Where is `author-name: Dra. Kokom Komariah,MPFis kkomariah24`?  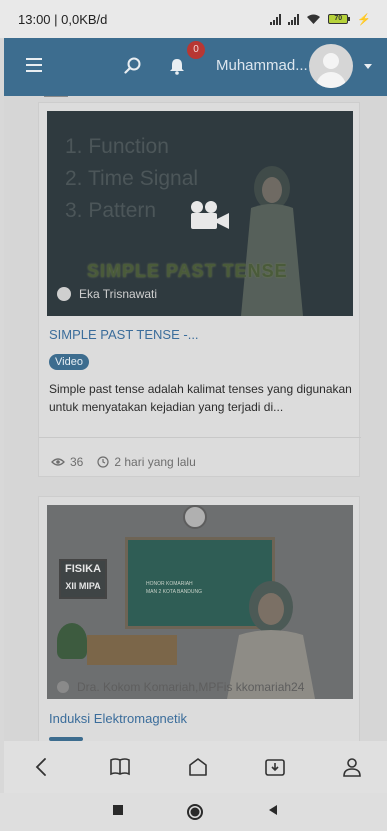
author-name: Dra. Kokom Komariah,MPFis kkomariah24 is located at coordinates (191, 687).